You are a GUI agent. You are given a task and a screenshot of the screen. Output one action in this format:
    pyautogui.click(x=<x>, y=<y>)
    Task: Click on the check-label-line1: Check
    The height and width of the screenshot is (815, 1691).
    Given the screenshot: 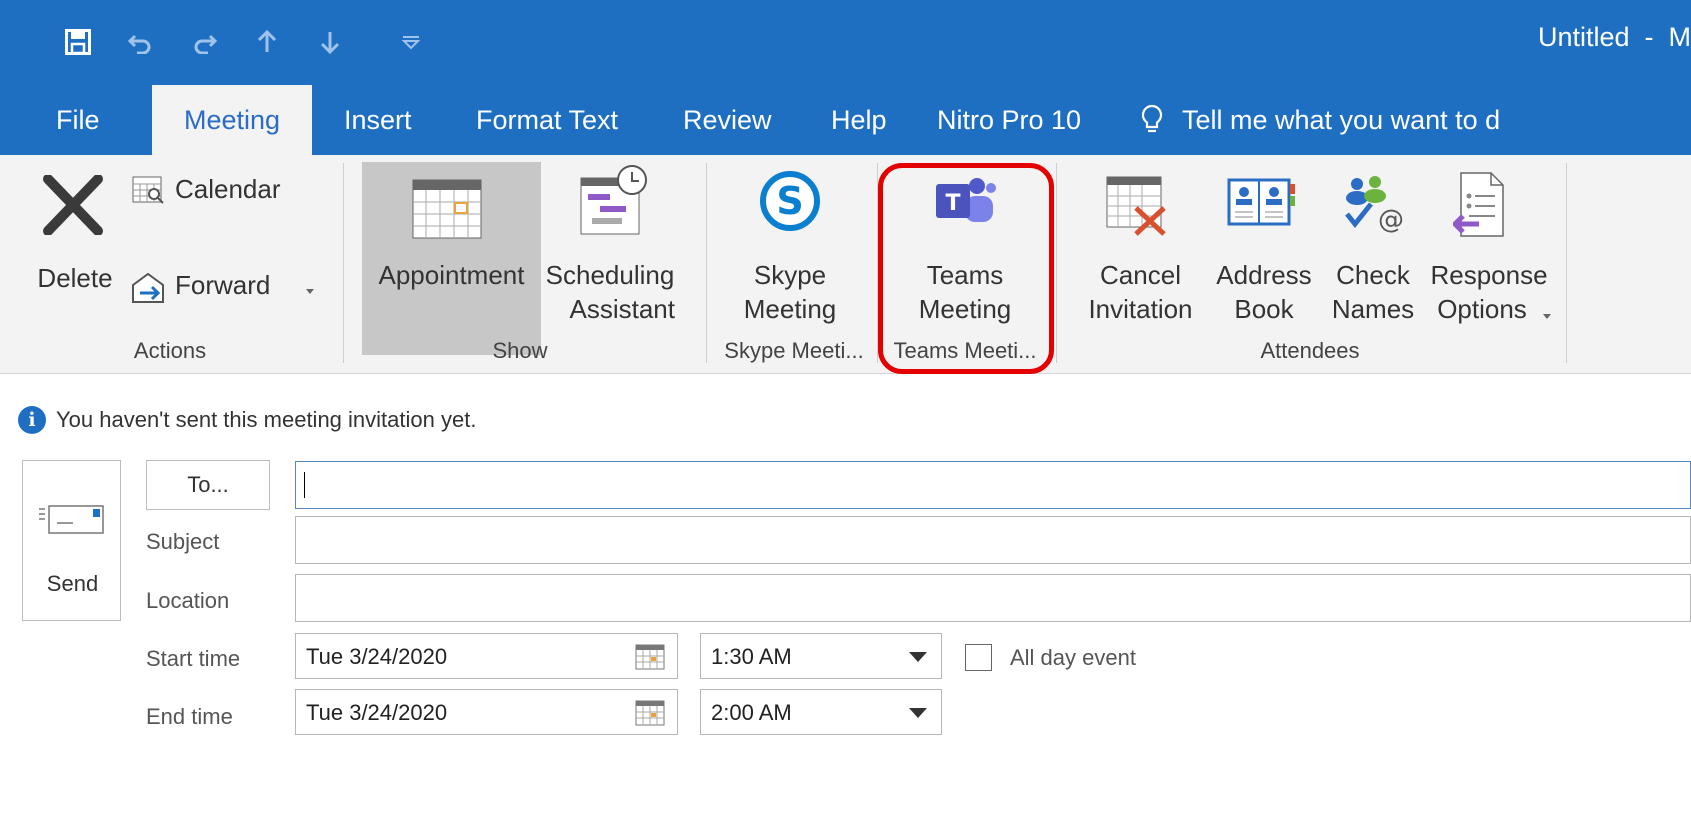 What is the action you would take?
    pyautogui.click(x=1373, y=275)
    